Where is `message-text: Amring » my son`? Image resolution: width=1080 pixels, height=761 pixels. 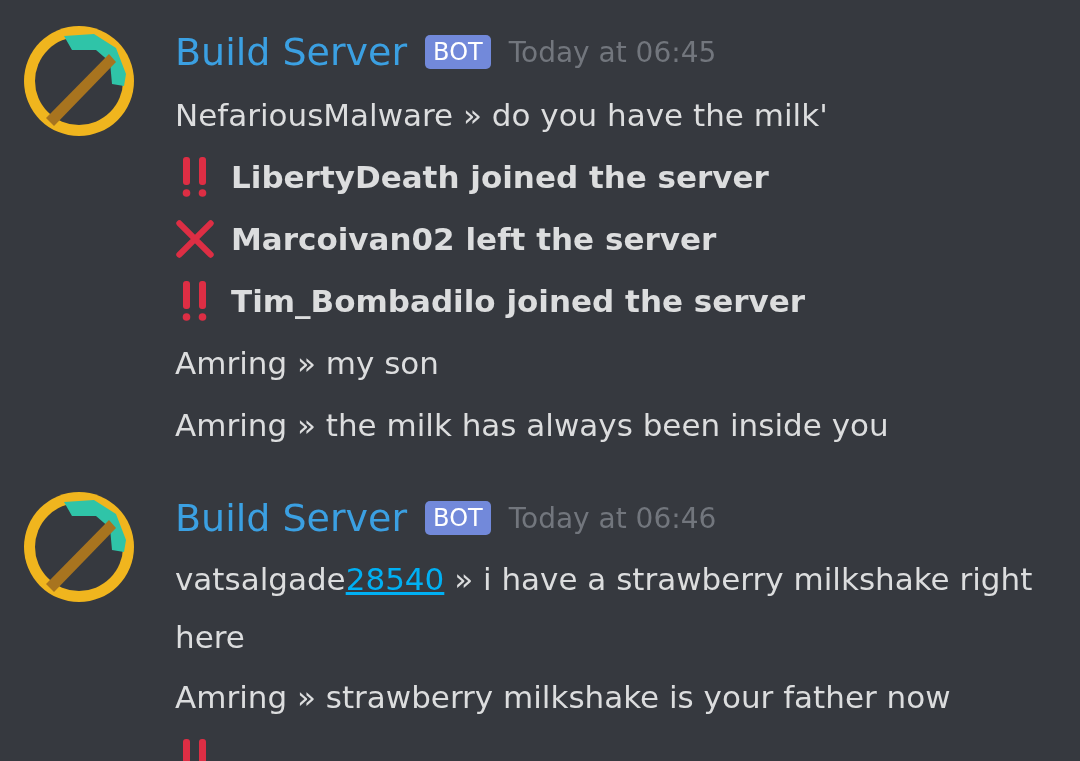 message-text: Amring » my son is located at coordinates (307, 363).